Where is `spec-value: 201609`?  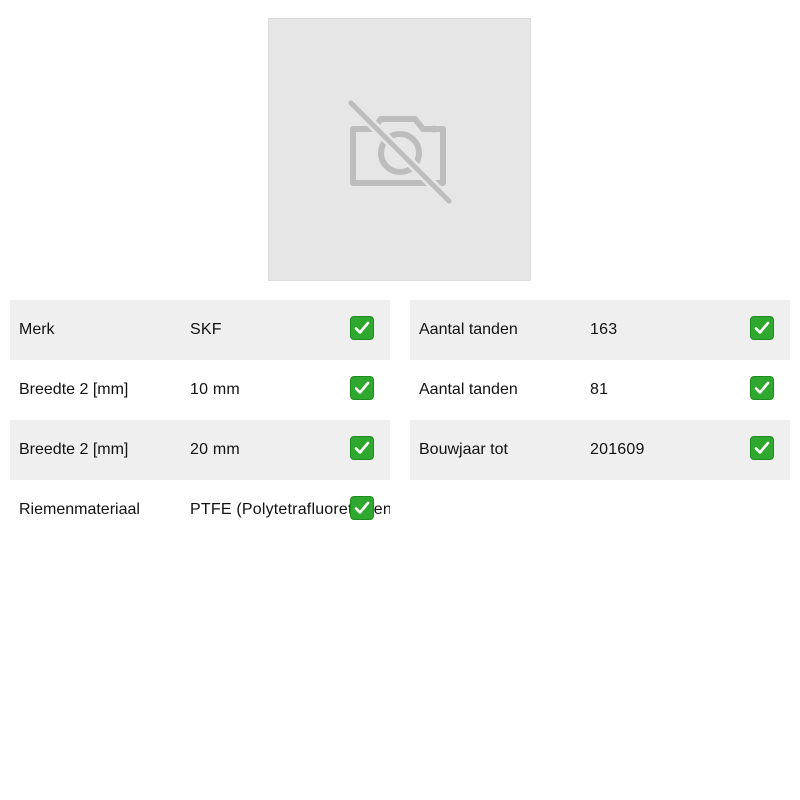
spec-value: 201609 is located at coordinates (617, 449).